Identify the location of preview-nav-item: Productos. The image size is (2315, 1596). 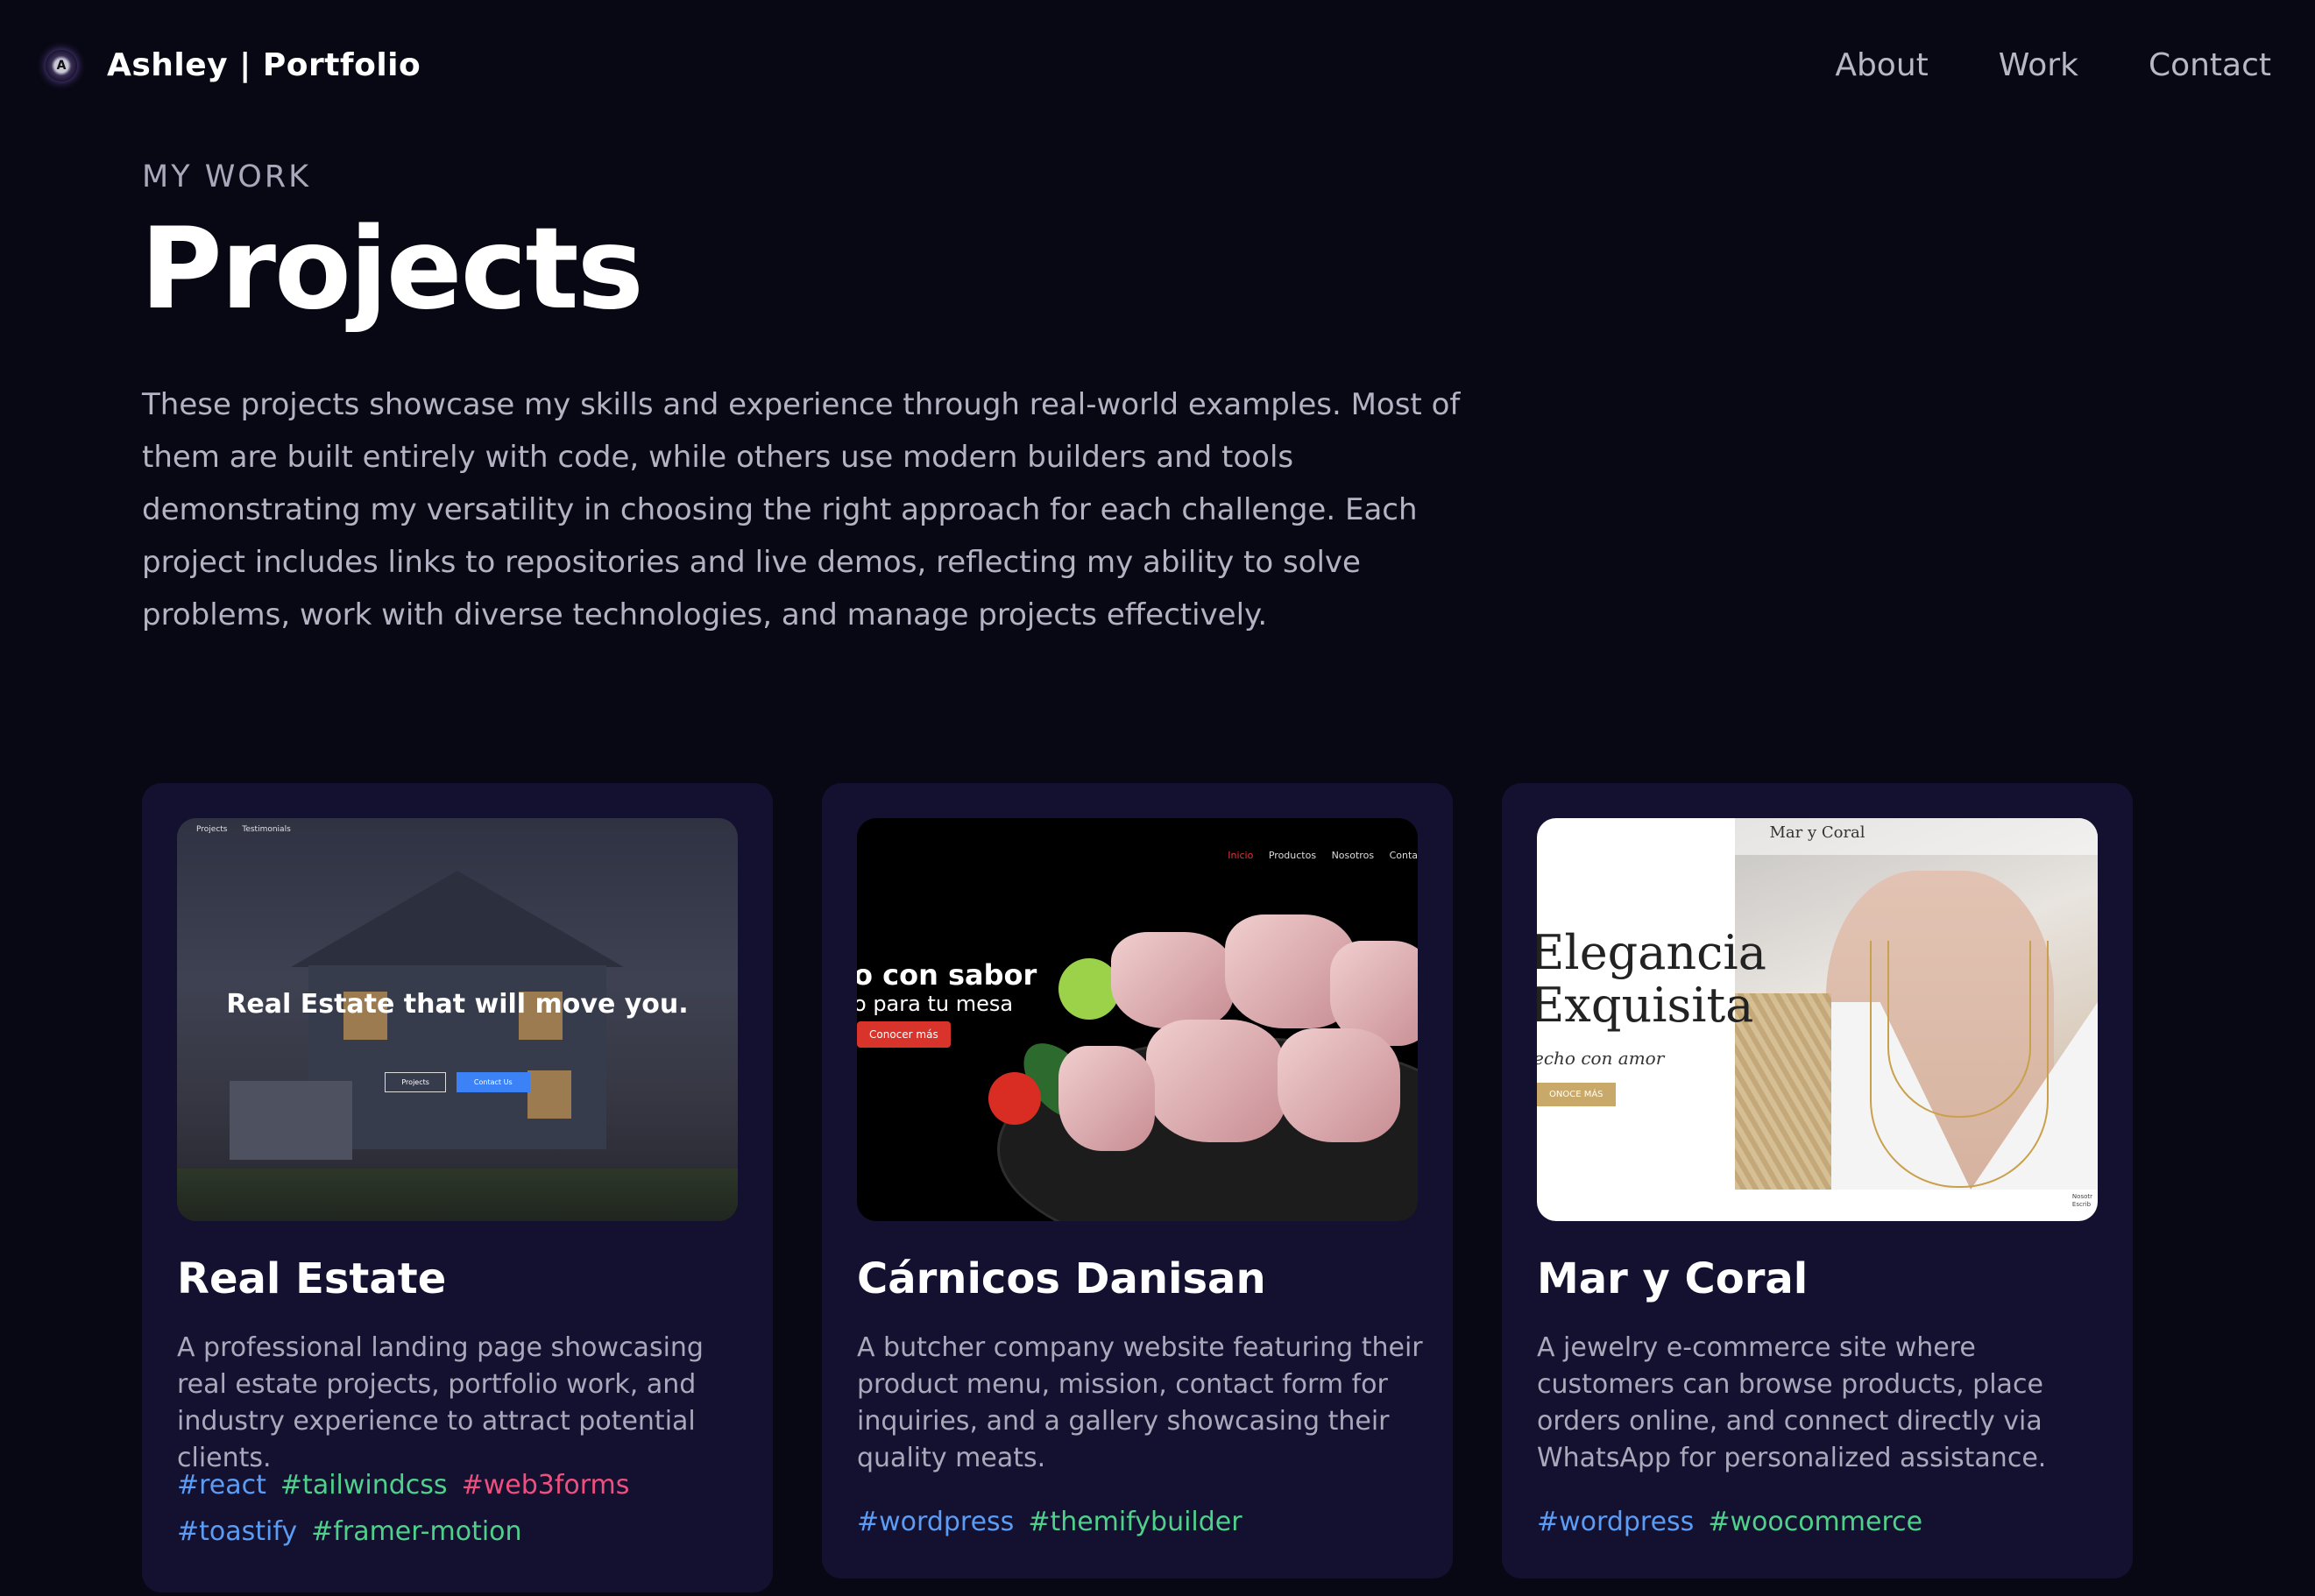
(1292, 855).